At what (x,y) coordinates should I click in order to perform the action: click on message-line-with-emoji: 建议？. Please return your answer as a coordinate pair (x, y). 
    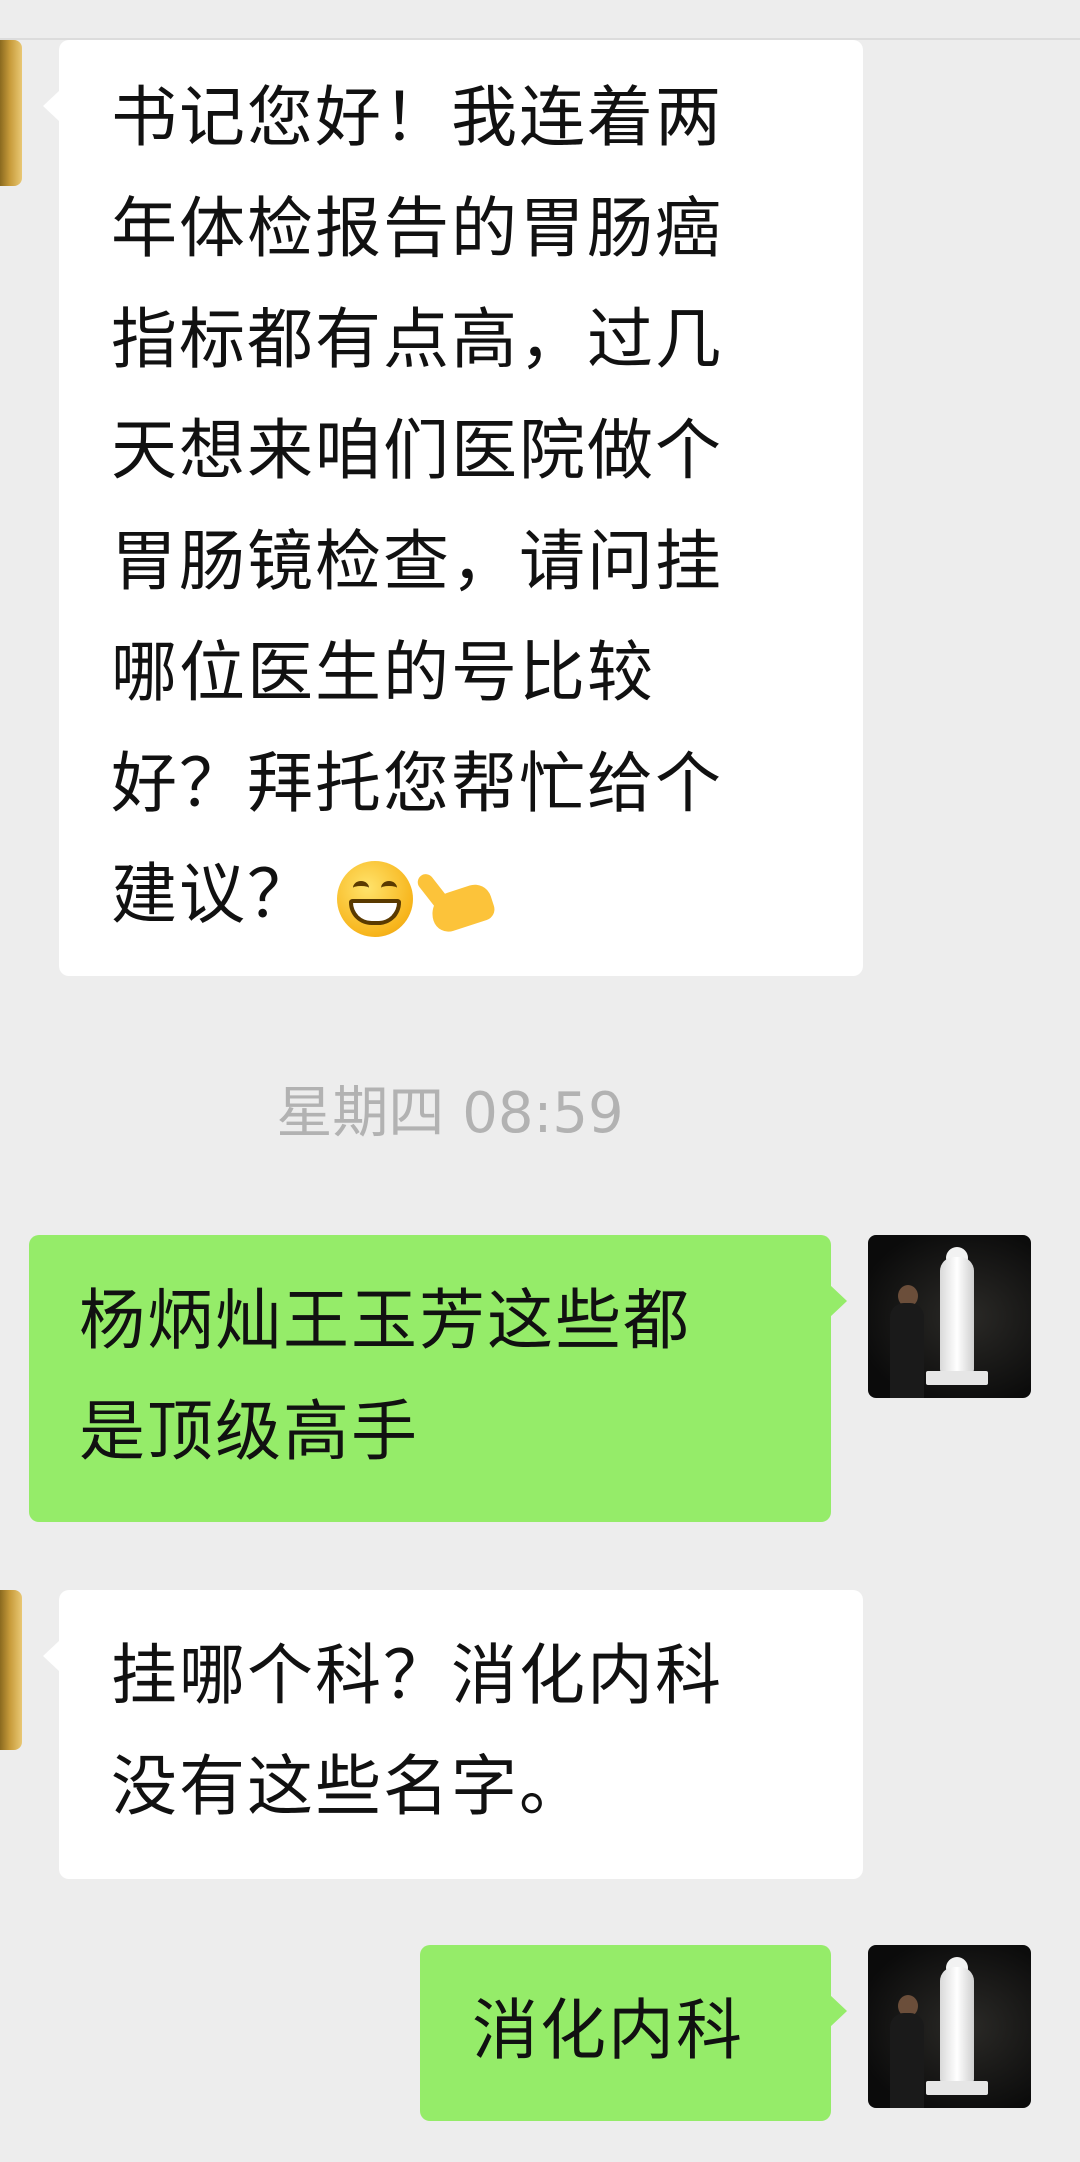
    Looking at the image, I should click on (487, 894).